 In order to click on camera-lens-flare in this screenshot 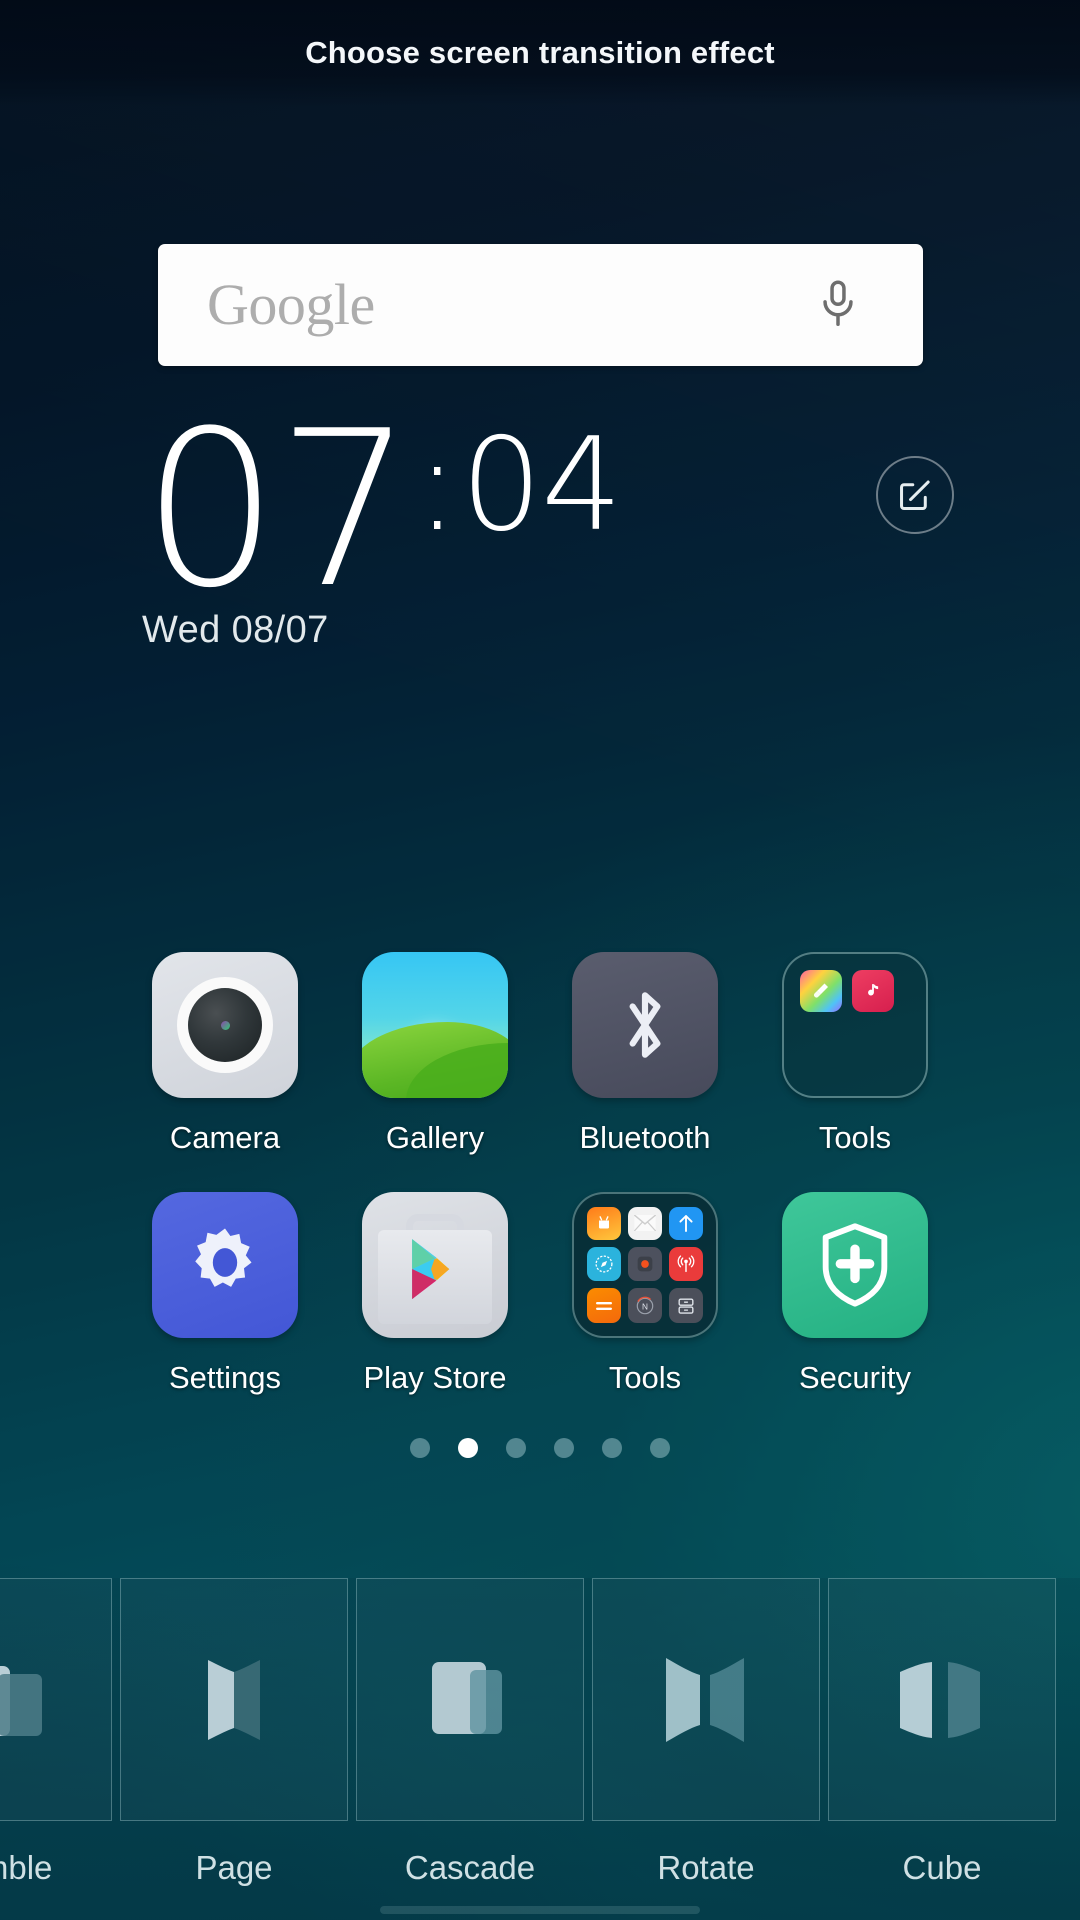, I will do `click(225, 1025)`.